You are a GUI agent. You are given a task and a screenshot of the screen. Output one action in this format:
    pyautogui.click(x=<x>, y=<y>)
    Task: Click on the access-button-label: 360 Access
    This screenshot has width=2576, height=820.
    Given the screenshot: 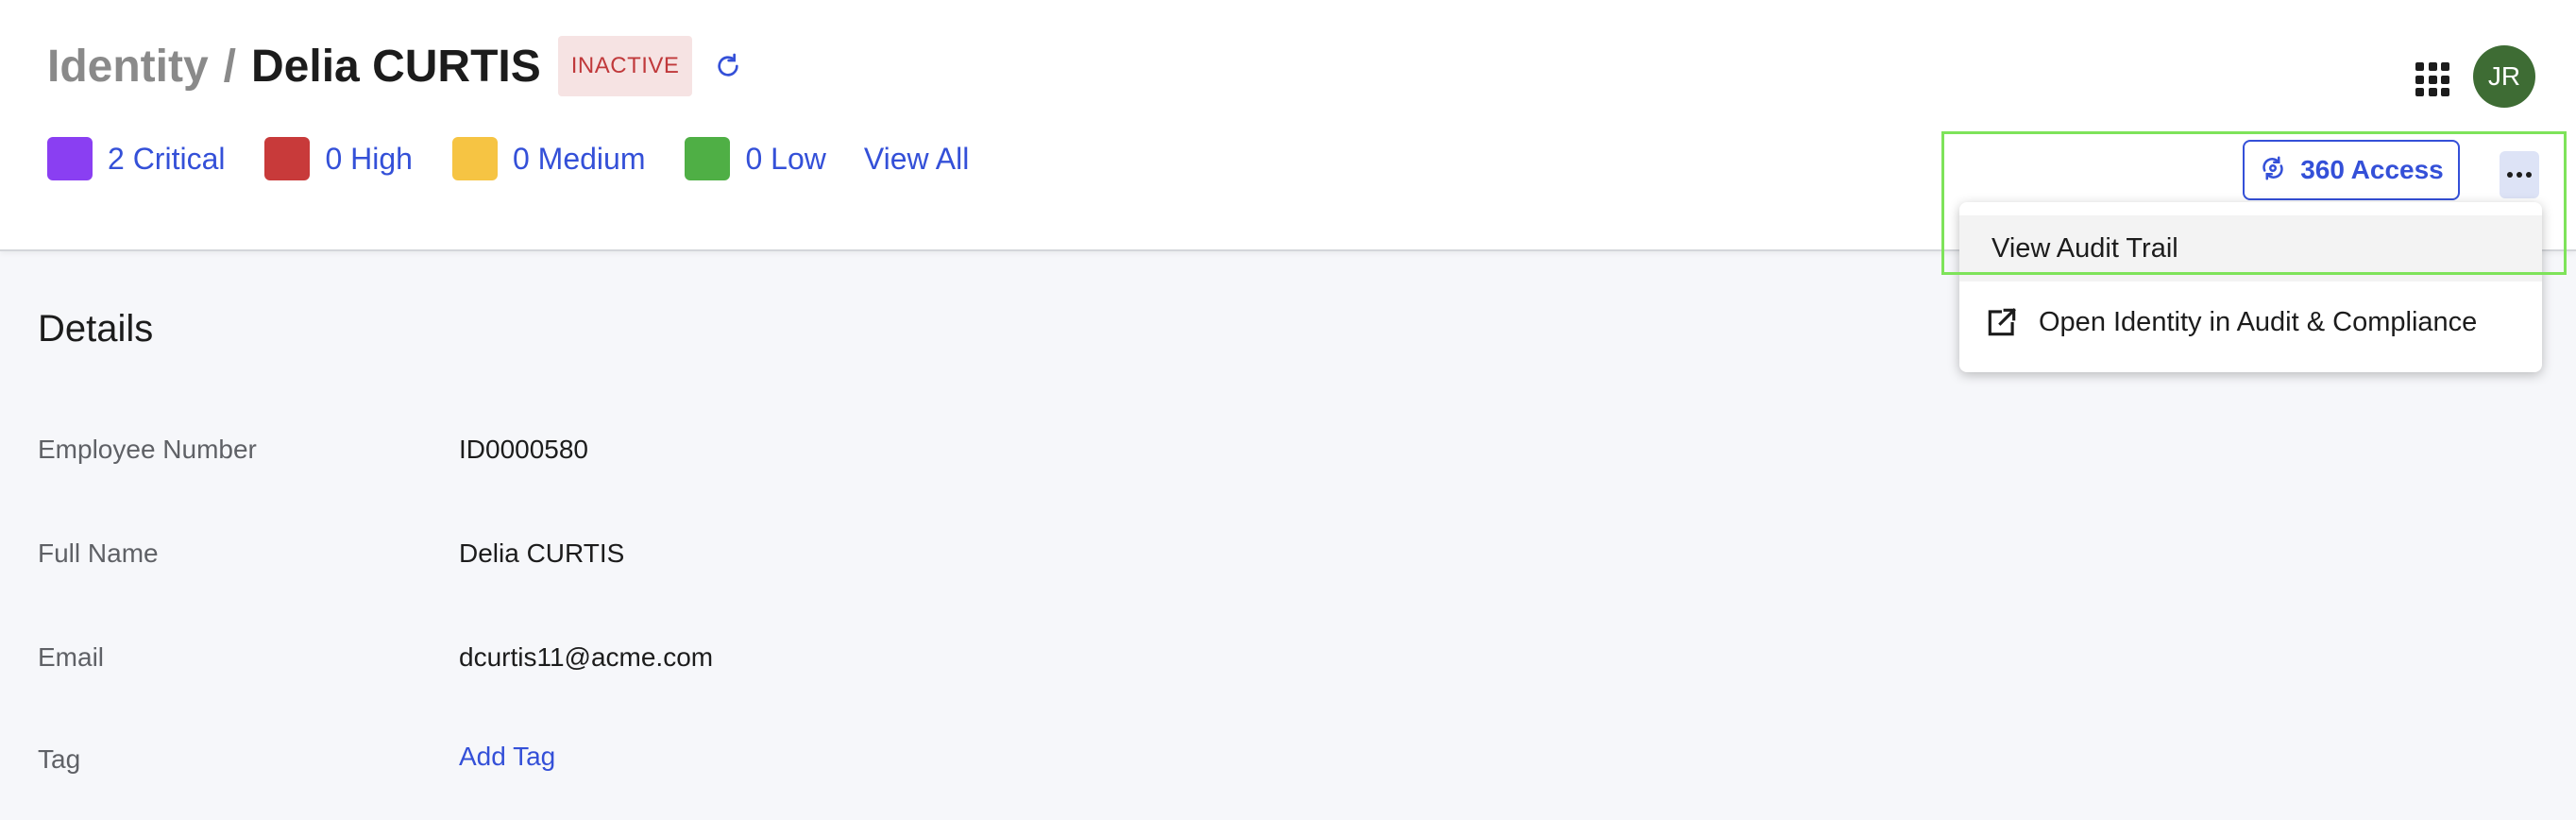 What is the action you would take?
    pyautogui.click(x=2372, y=170)
    